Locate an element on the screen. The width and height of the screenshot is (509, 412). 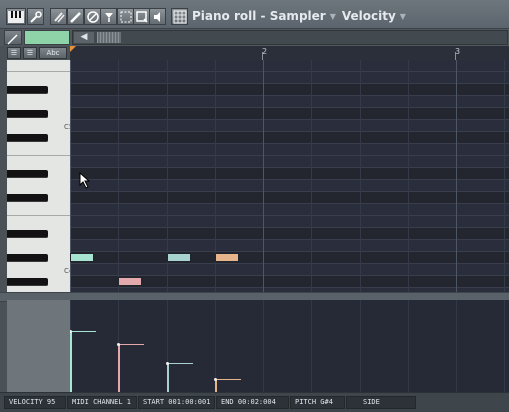
tool-strip: ◀ is located at coordinates (254, 37).